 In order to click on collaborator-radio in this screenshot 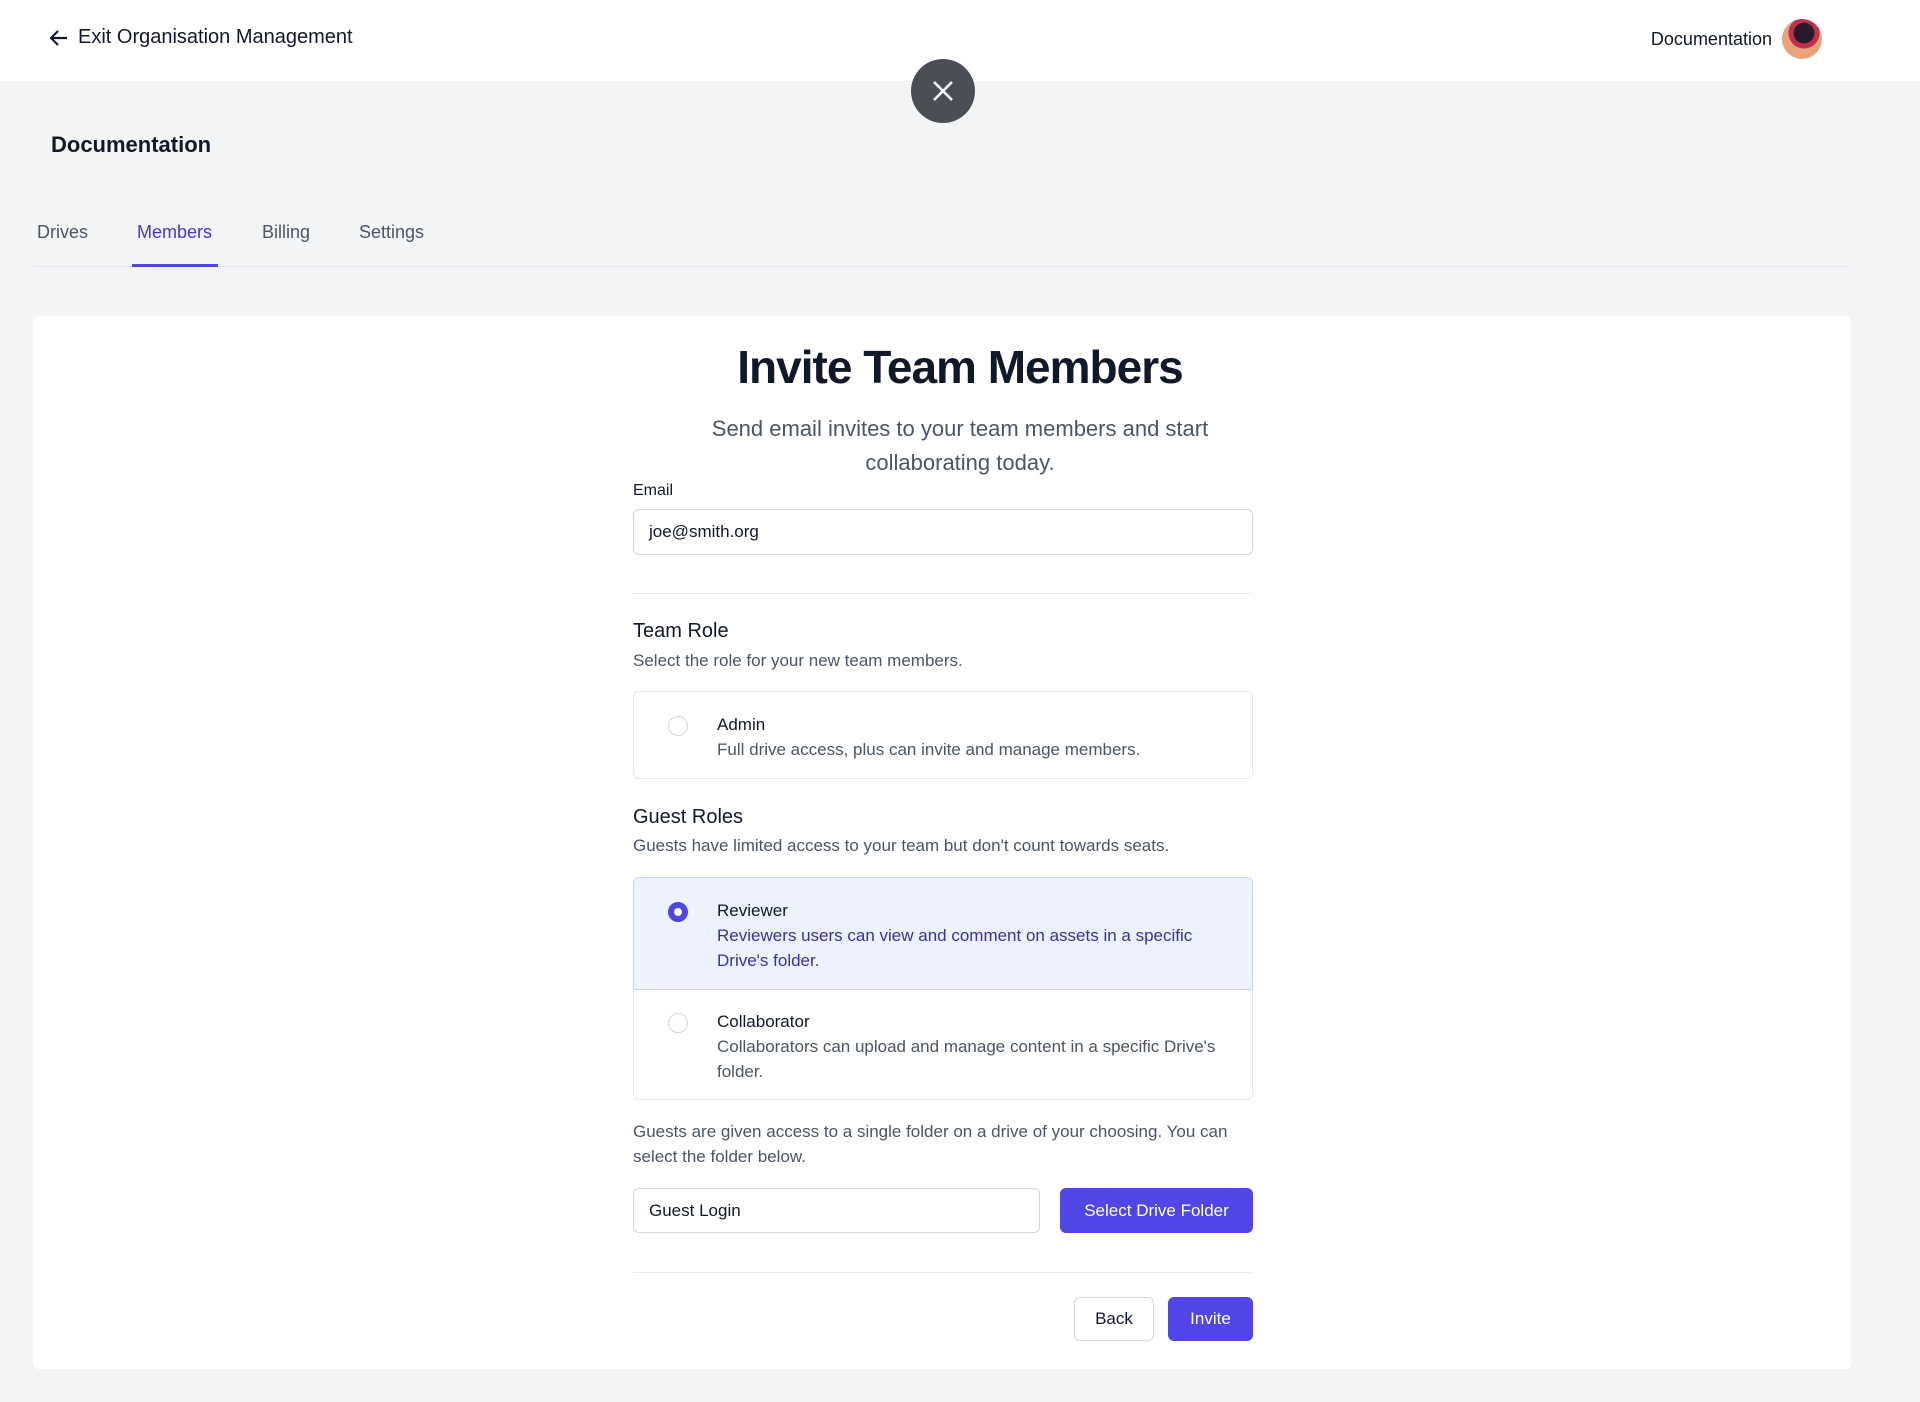, I will do `click(678, 1023)`.